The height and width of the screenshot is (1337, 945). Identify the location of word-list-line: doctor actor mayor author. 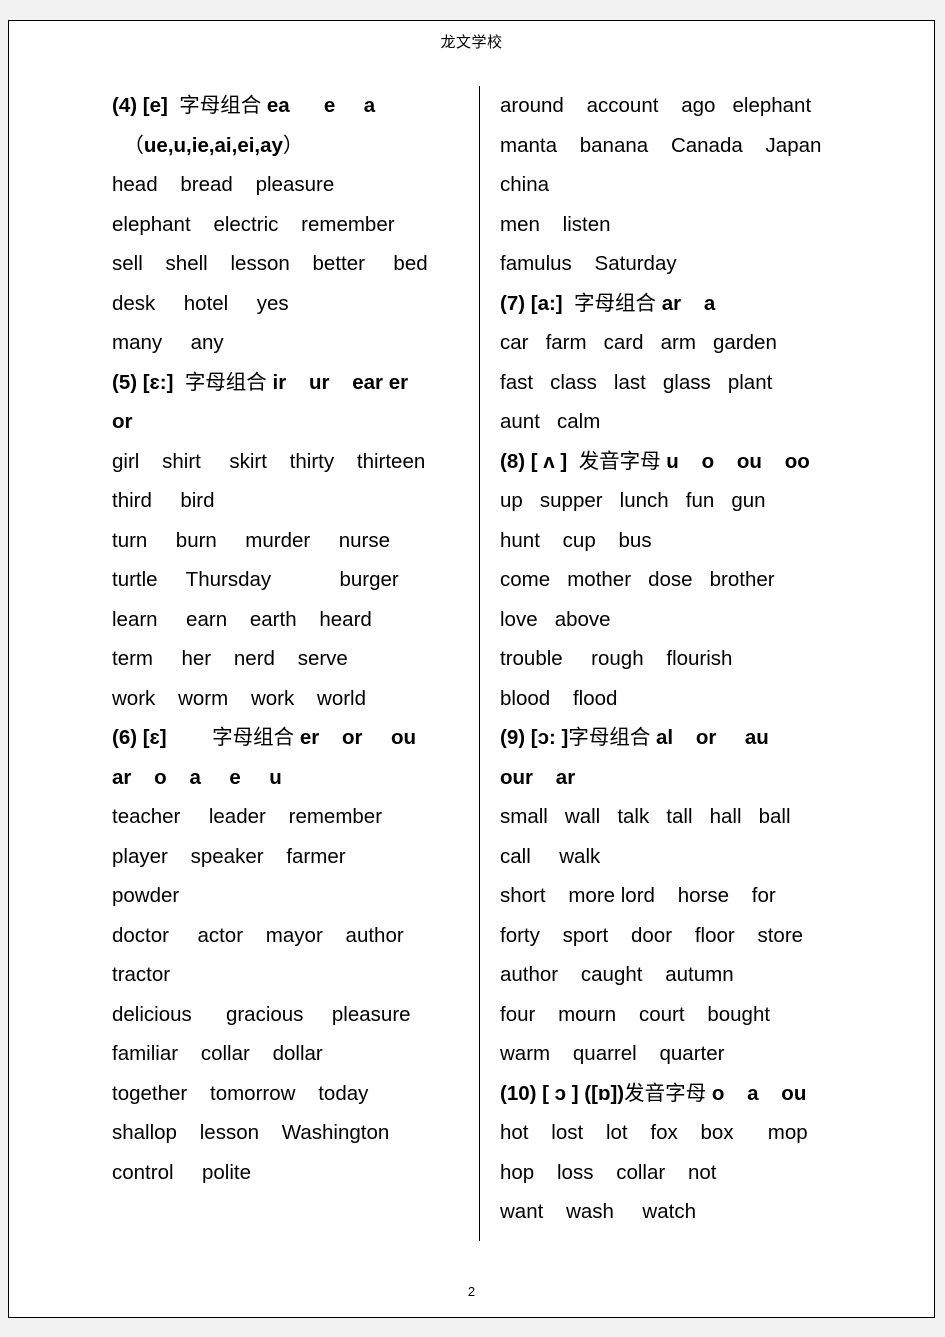
(258, 935).